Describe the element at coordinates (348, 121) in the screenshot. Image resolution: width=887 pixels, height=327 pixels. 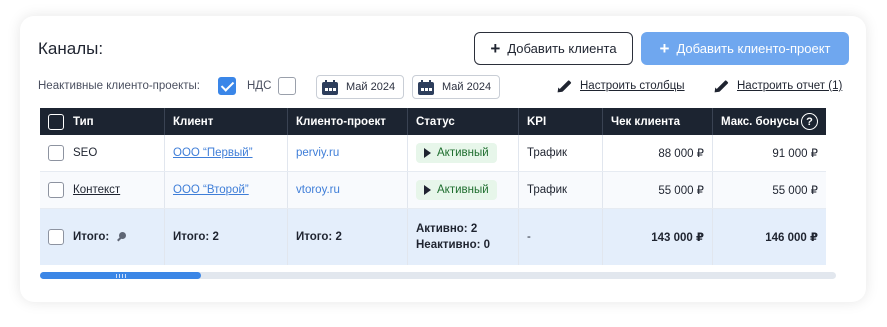
I see `column-header-project: Клиенто-проект` at that location.